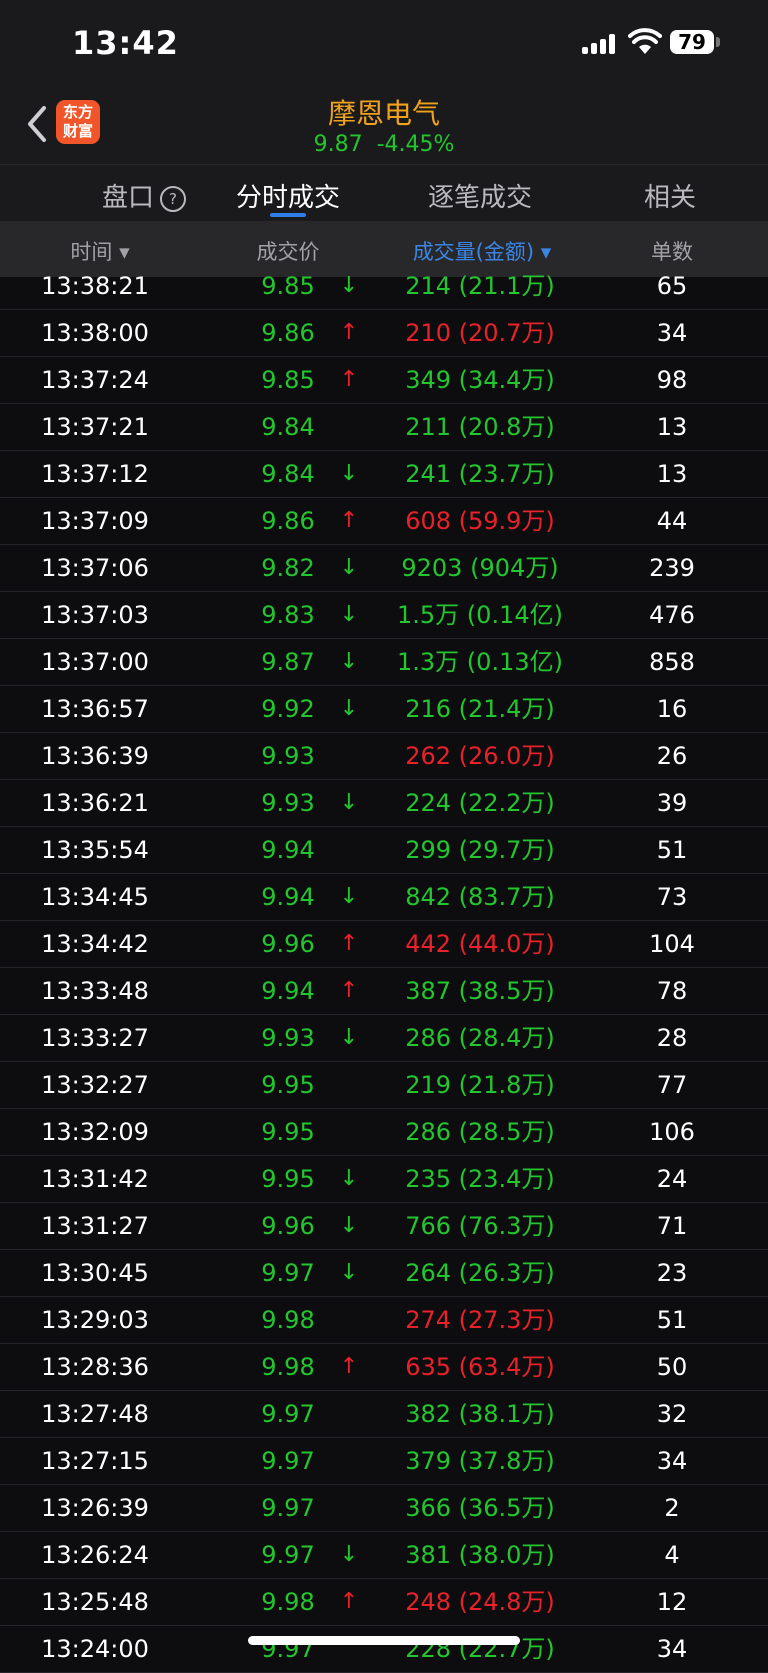 The image size is (768, 1673). I want to click on trade-volume: 766 (76.3万), so click(480, 1226).